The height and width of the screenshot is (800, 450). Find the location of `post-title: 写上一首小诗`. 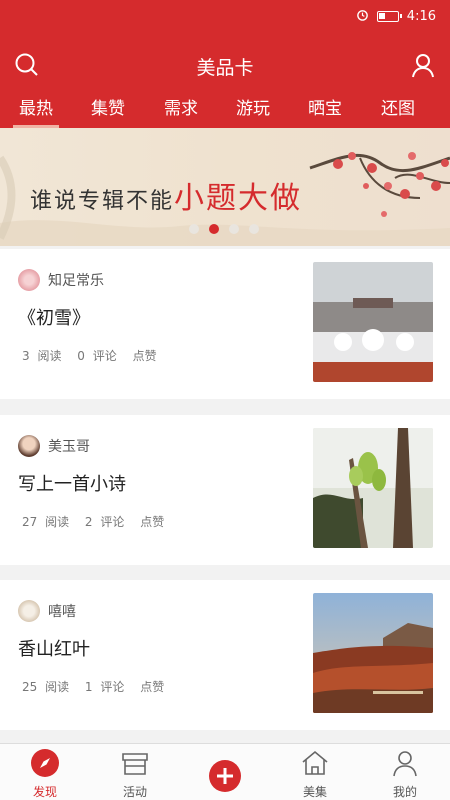

post-title: 写上一首小诗 is located at coordinates (72, 484).